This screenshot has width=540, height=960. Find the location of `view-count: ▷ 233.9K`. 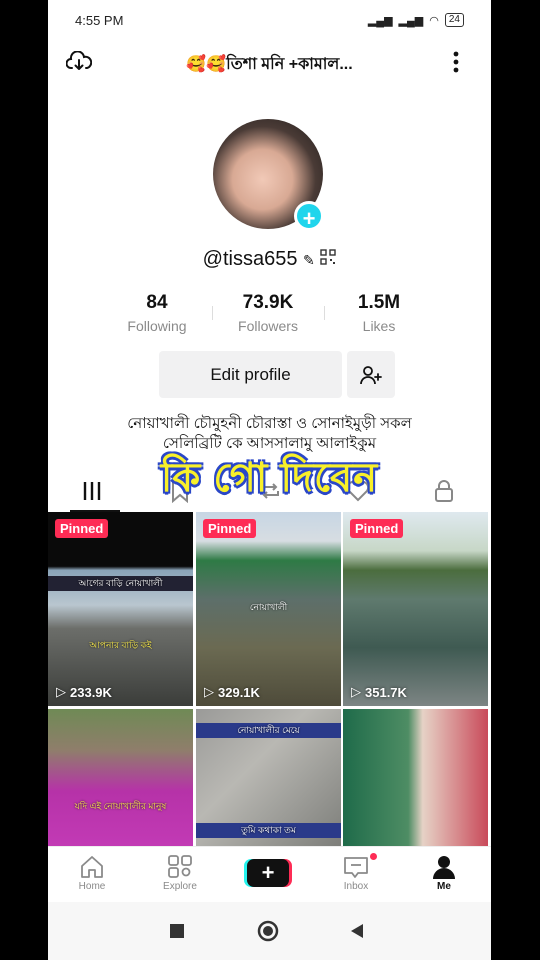

view-count: ▷ 233.9K is located at coordinates (84, 692).